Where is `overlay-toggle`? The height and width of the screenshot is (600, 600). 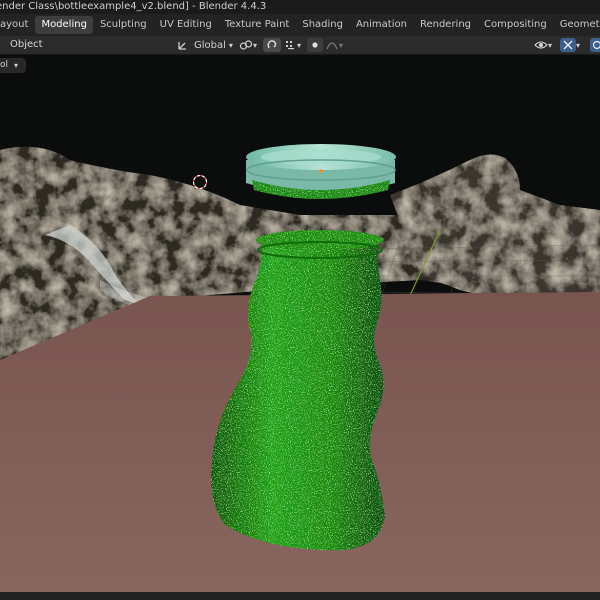
overlay-toggle is located at coordinates (595, 45).